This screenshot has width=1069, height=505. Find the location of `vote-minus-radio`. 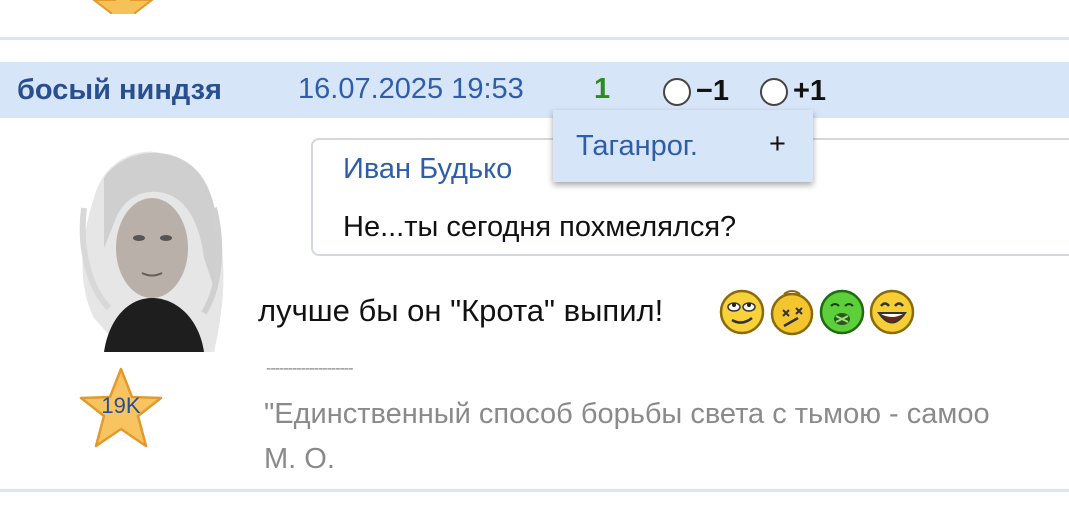

vote-minus-radio is located at coordinates (677, 91).